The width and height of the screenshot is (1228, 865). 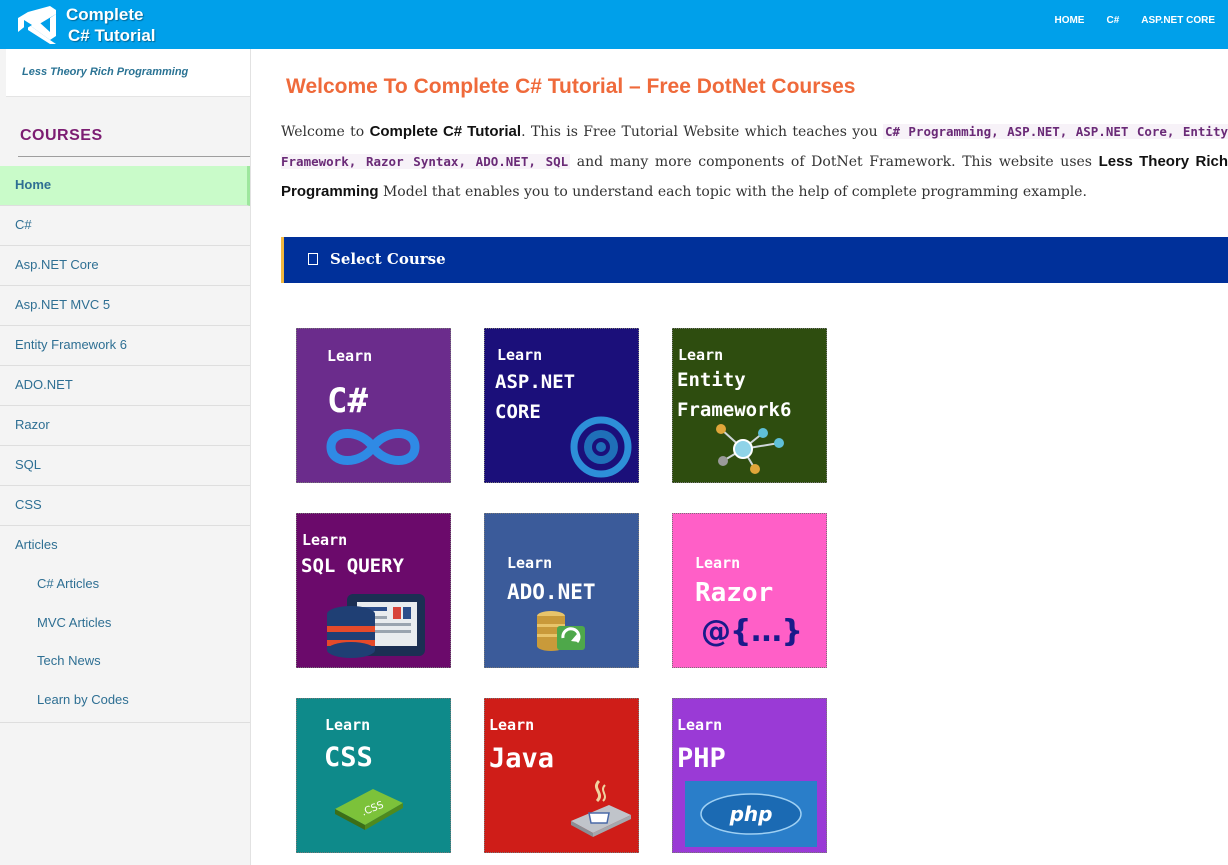 I want to click on courses-divider, so click(x=134, y=156).